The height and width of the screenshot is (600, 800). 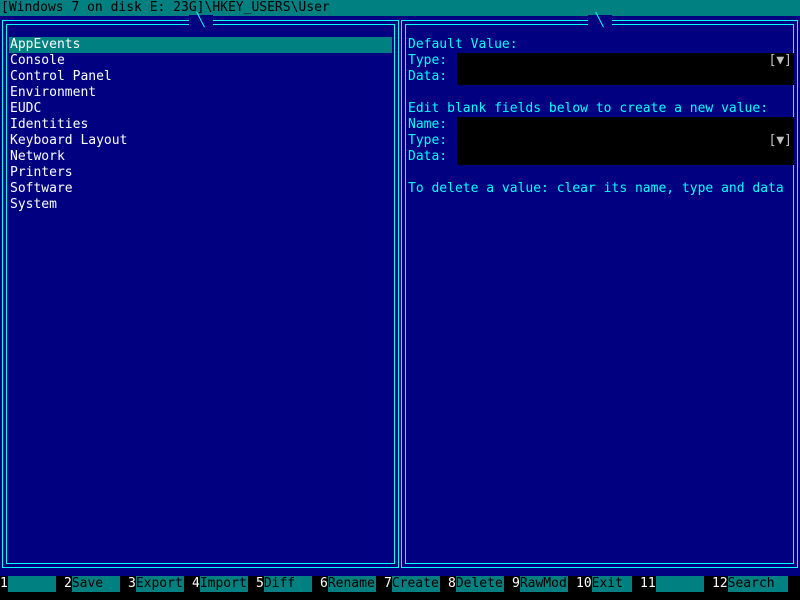 What do you see at coordinates (625, 157) in the screenshot?
I see `new-data-input` at bounding box center [625, 157].